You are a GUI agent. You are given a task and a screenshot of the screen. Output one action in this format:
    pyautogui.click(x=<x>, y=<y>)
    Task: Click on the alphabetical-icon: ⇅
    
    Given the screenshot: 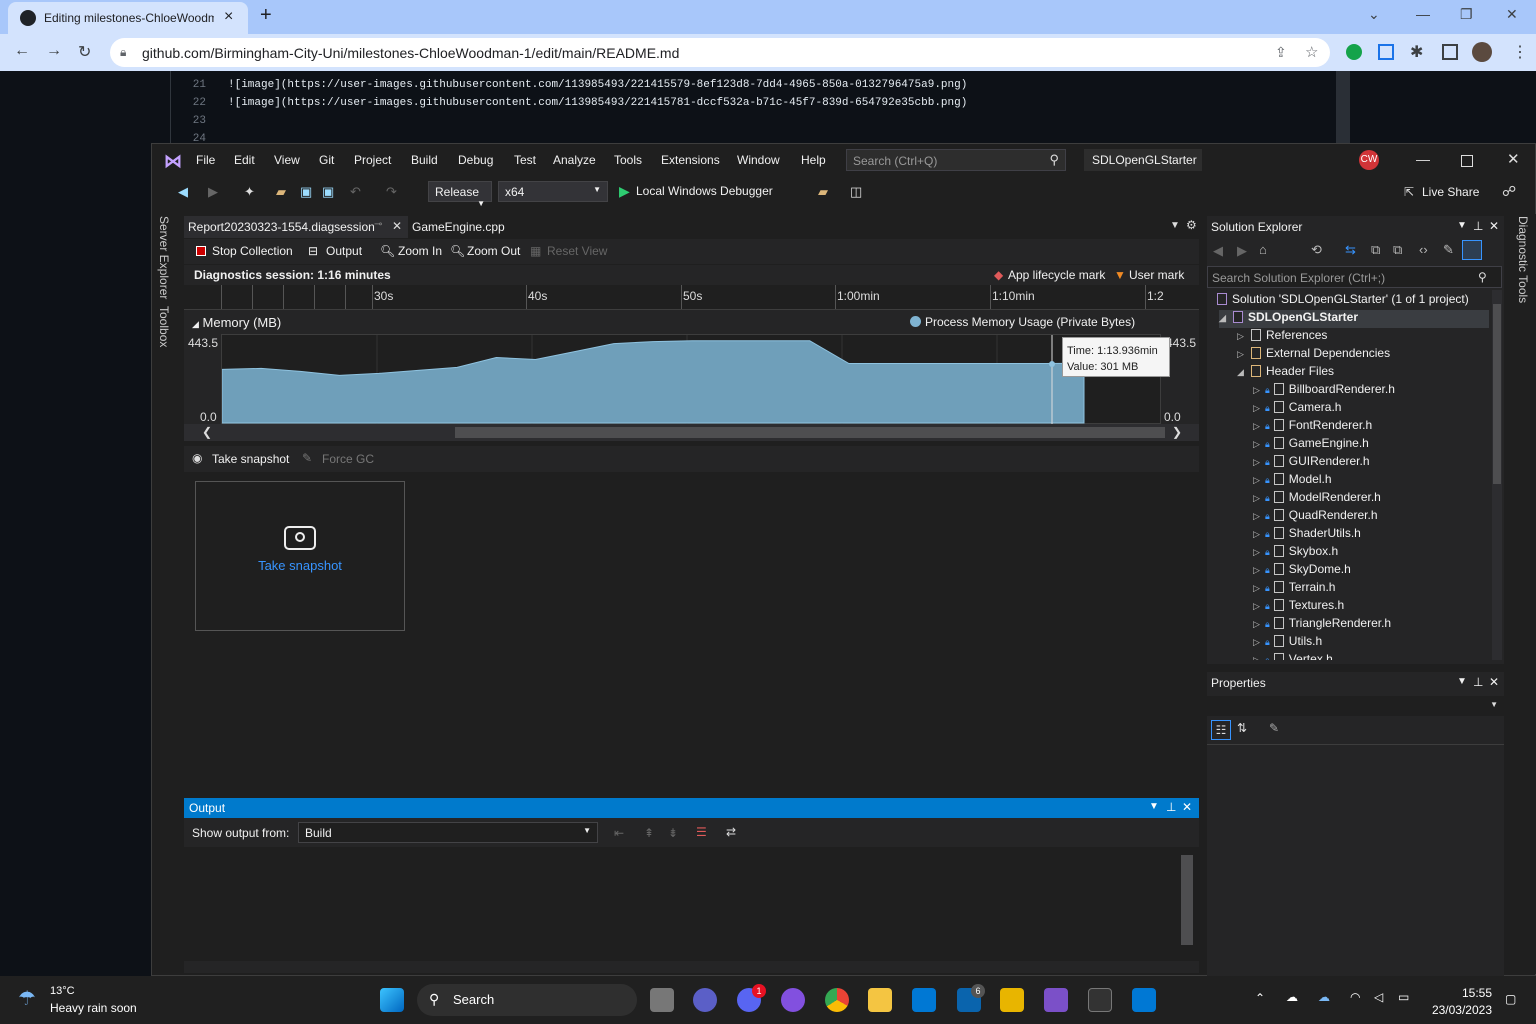 What is the action you would take?
    pyautogui.click(x=1242, y=728)
    